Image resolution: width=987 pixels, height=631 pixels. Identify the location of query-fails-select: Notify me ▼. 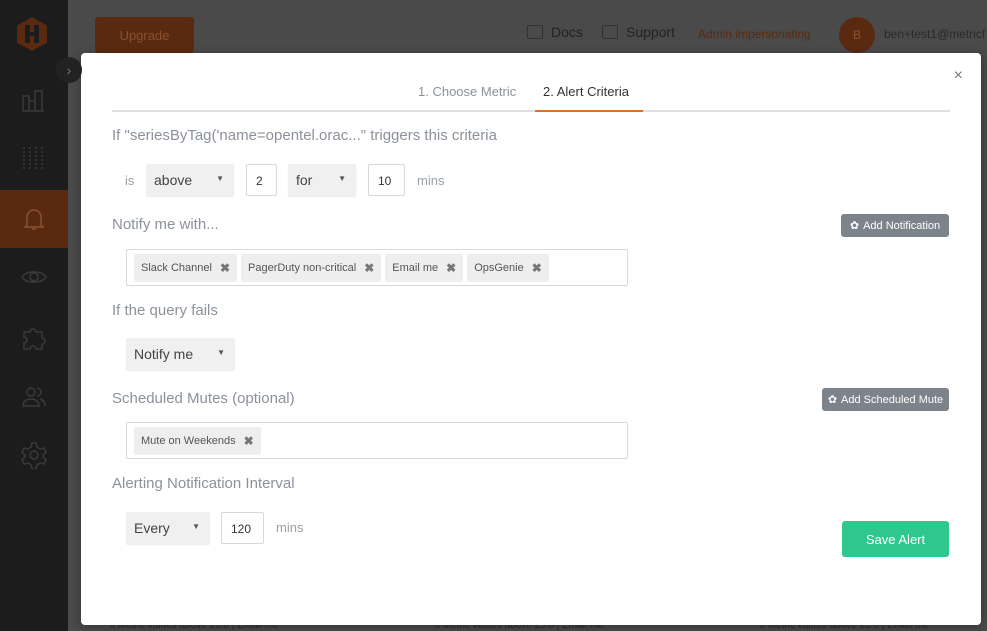
(180, 354).